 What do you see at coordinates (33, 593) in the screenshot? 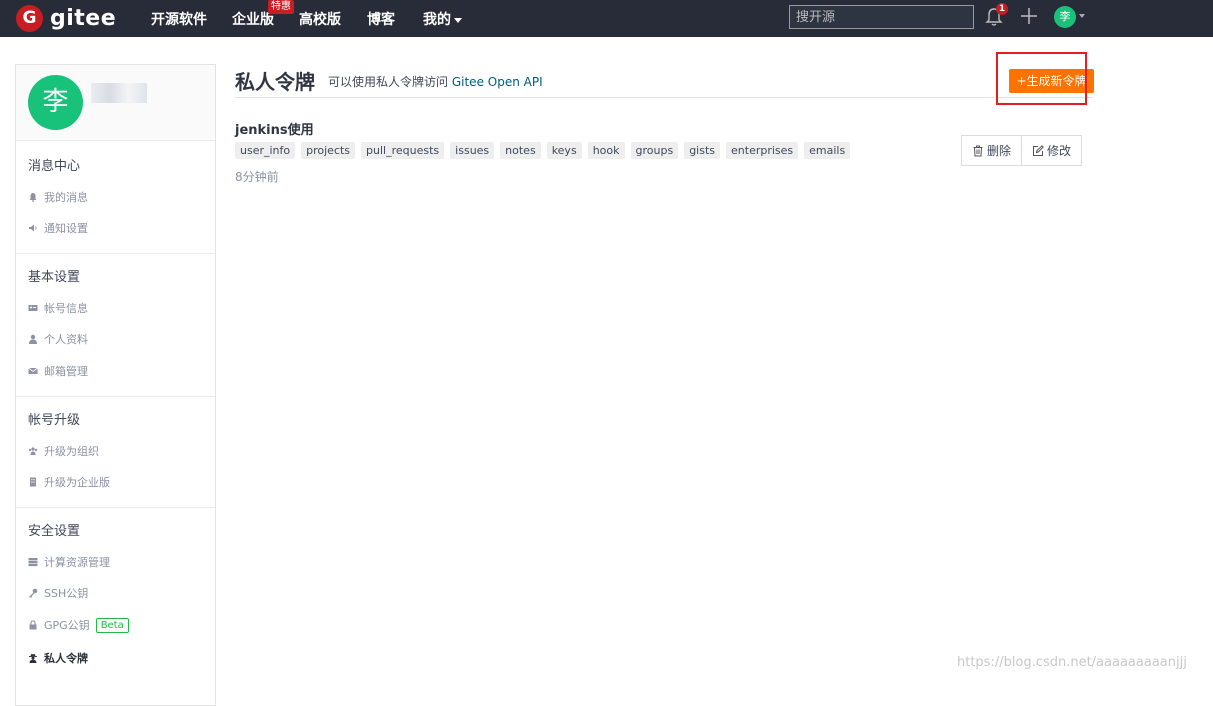
I see `key-icon` at bounding box center [33, 593].